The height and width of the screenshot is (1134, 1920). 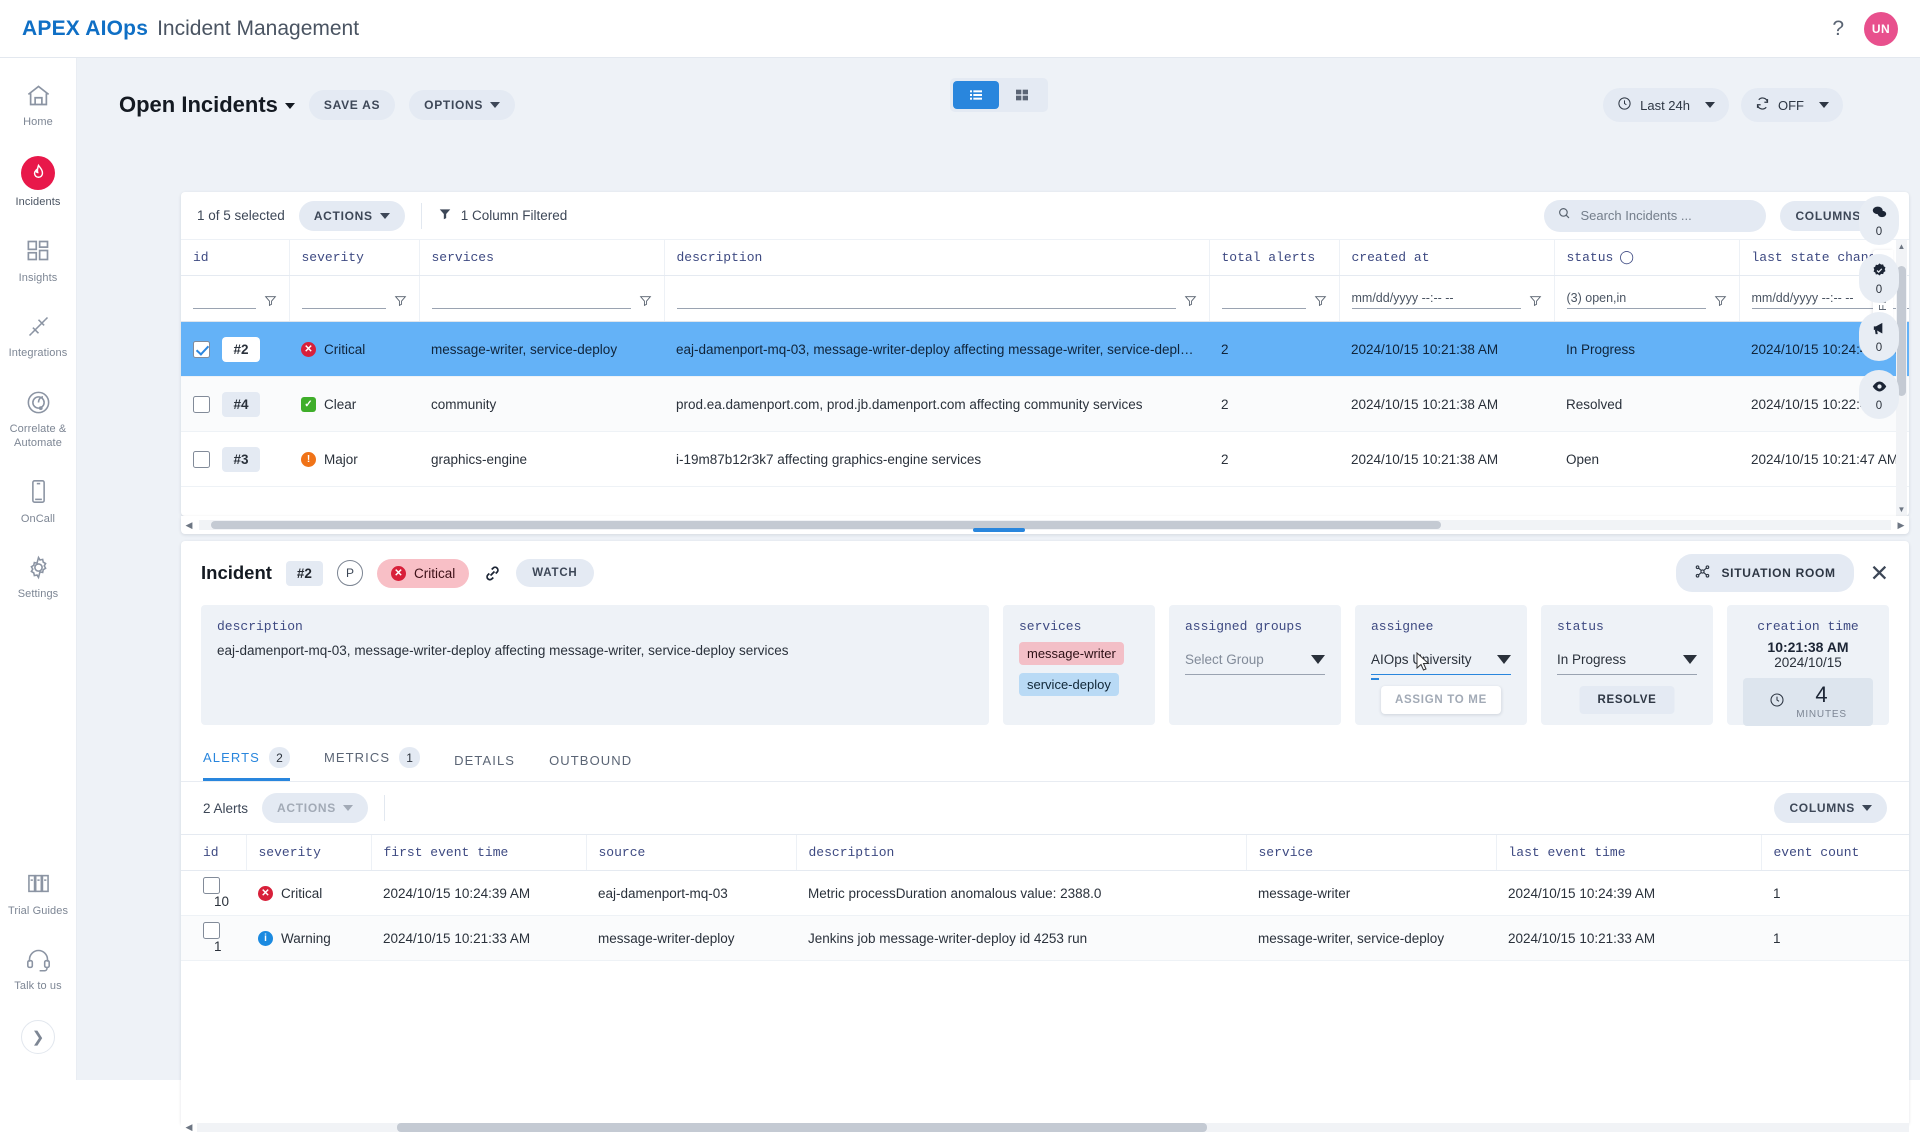 What do you see at coordinates (492, 573) in the screenshot?
I see `link-icon` at bounding box center [492, 573].